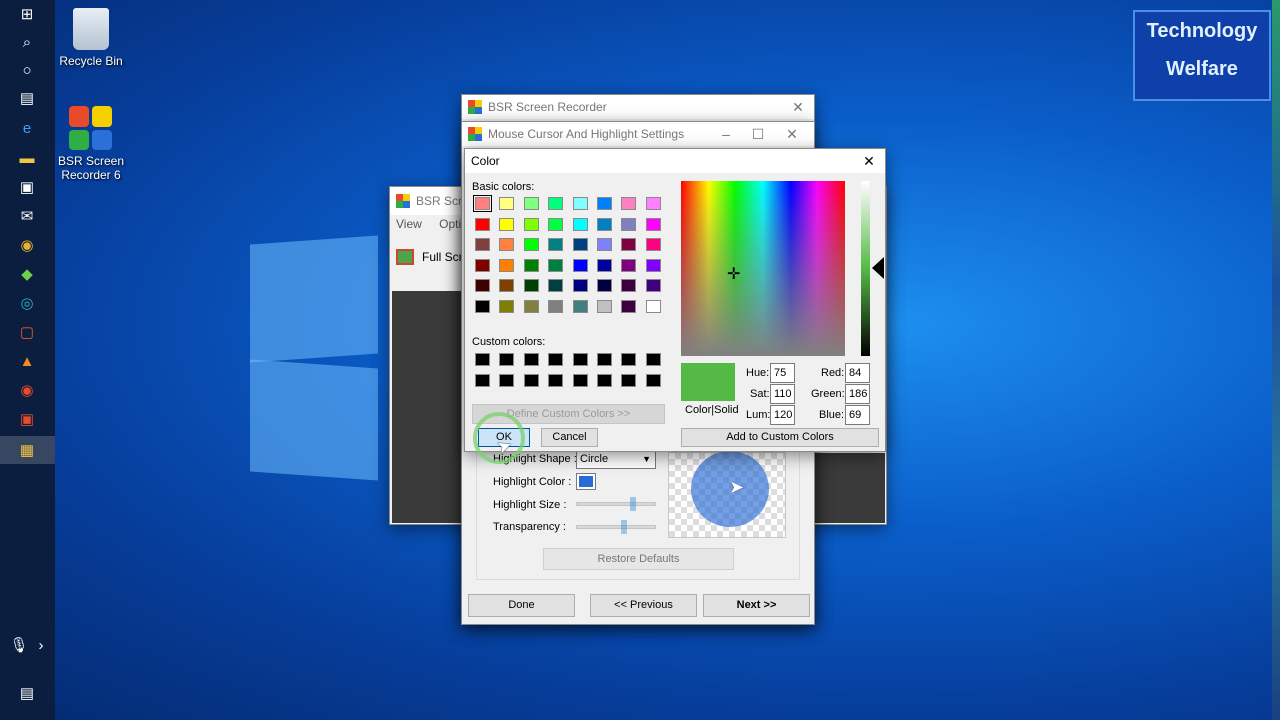 The height and width of the screenshot is (720, 1280). I want to click on start-icon: ⊞, so click(27, 14).